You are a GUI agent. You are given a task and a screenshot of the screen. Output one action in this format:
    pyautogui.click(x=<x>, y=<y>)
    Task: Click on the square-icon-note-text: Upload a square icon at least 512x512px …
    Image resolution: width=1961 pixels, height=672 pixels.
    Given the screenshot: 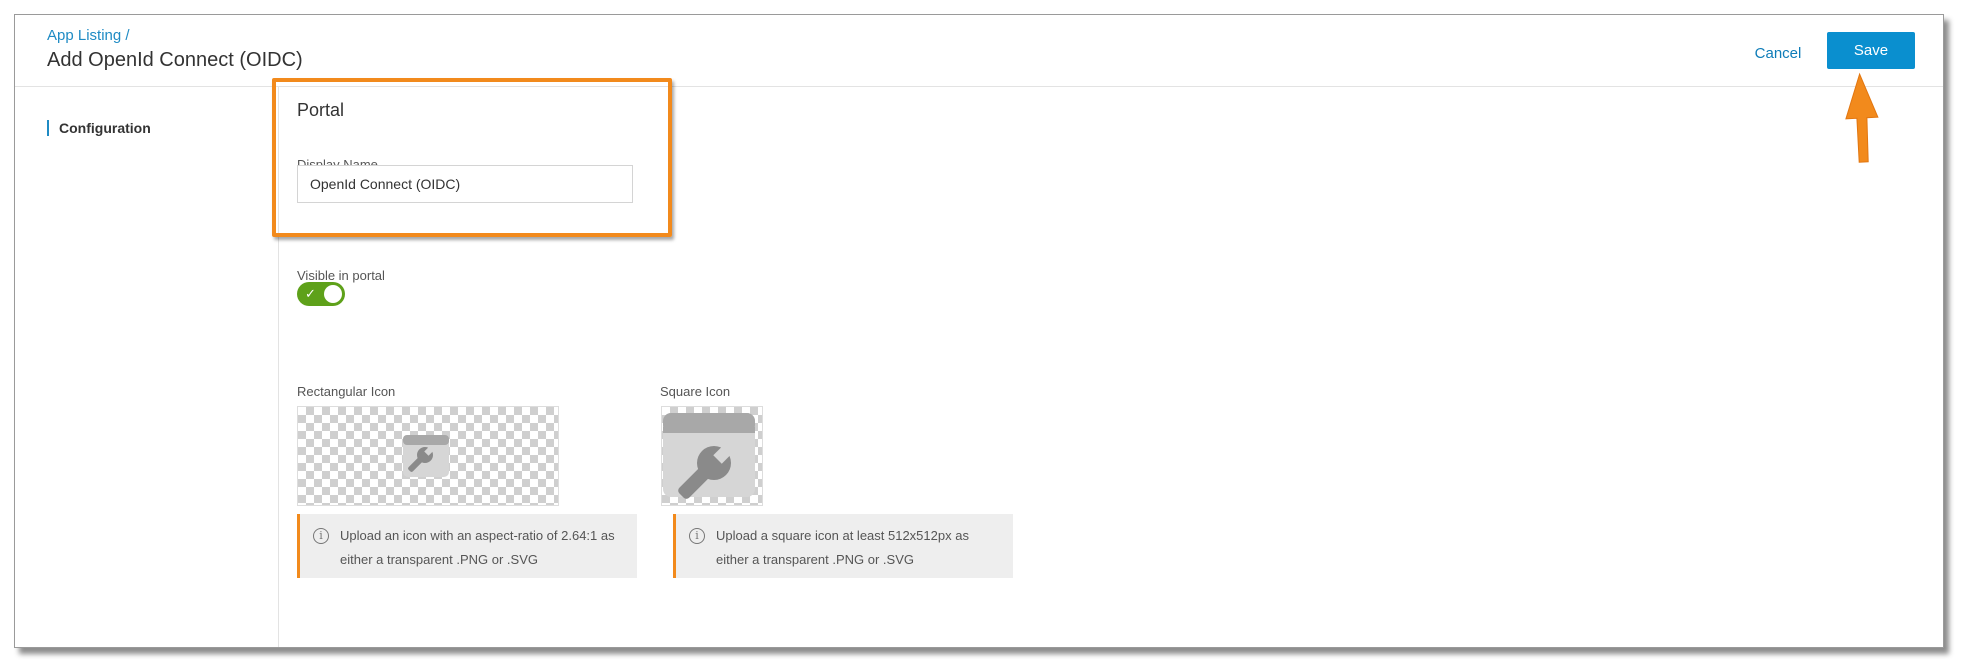 What is the action you would take?
    pyautogui.click(x=842, y=547)
    